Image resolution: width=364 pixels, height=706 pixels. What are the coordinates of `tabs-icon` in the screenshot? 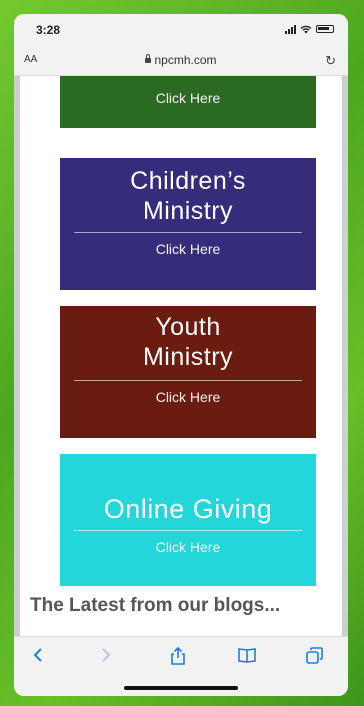 It's located at (314, 658).